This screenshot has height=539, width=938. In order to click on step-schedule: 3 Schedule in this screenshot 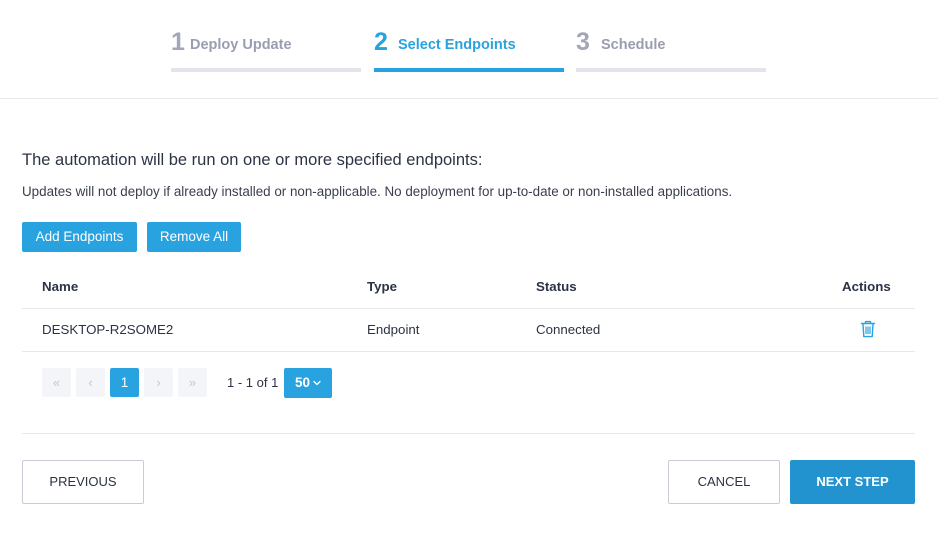, I will do `click(671, 50)`.